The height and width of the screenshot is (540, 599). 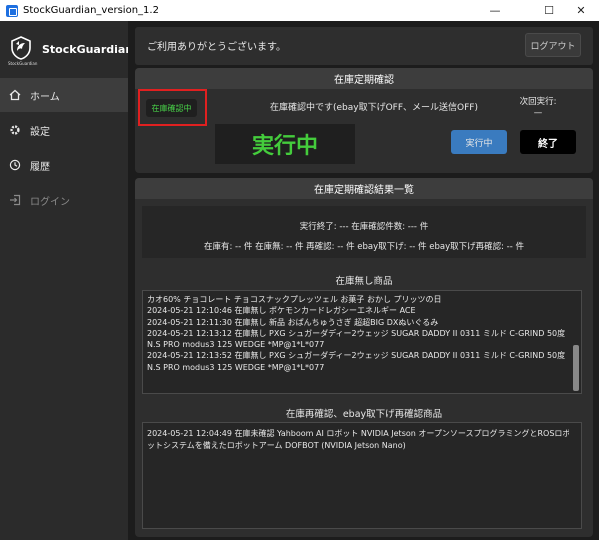 What do you see at coordinates (15, 130) in the screenshot?
I see `gear-icon` at bounding box center [15, 130].